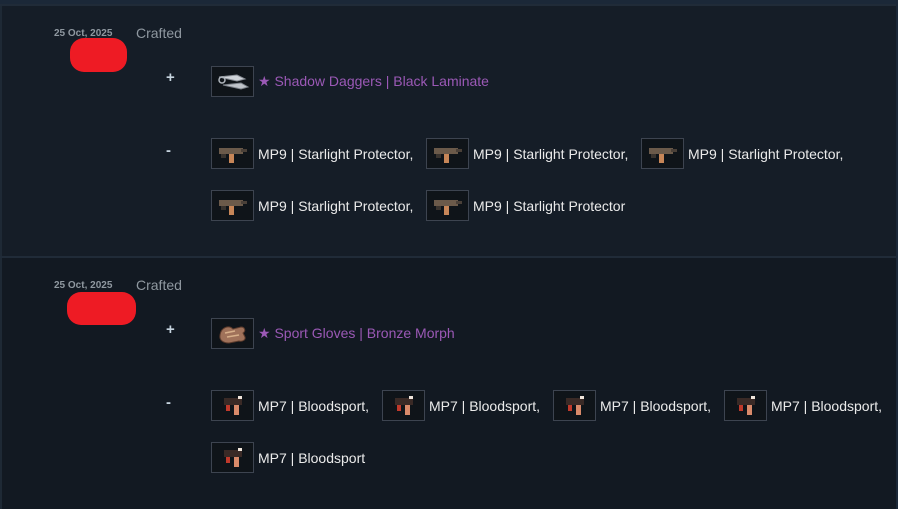 The width and height of the screenshot is (898, 509). I want to click on received-item: ★ Sport Gloves | Bronze Morph, so click(333, 333).